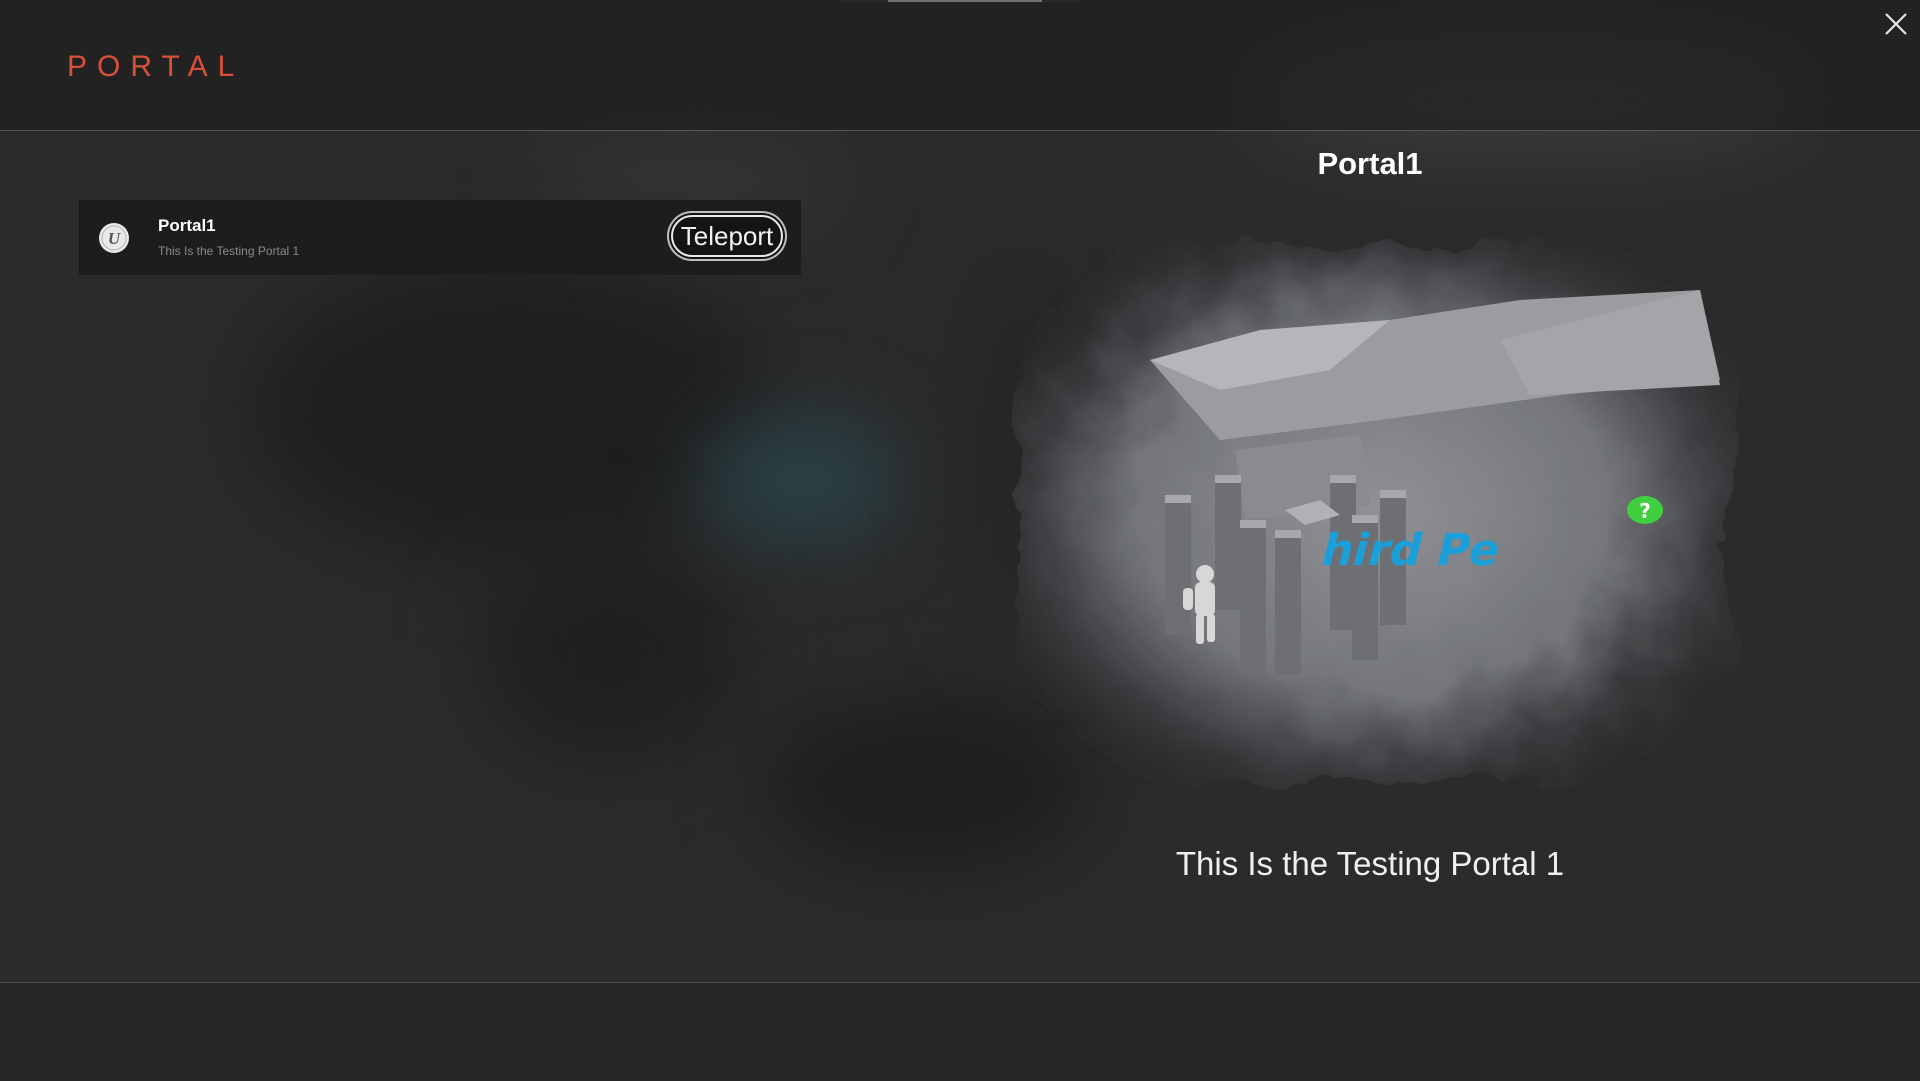 Image resolution: width=1920 pixels, height=1081 pixels. Describe the element at coordinates (727, 236) in the screenshot. I see `teleport-button: Teleport` at that location.